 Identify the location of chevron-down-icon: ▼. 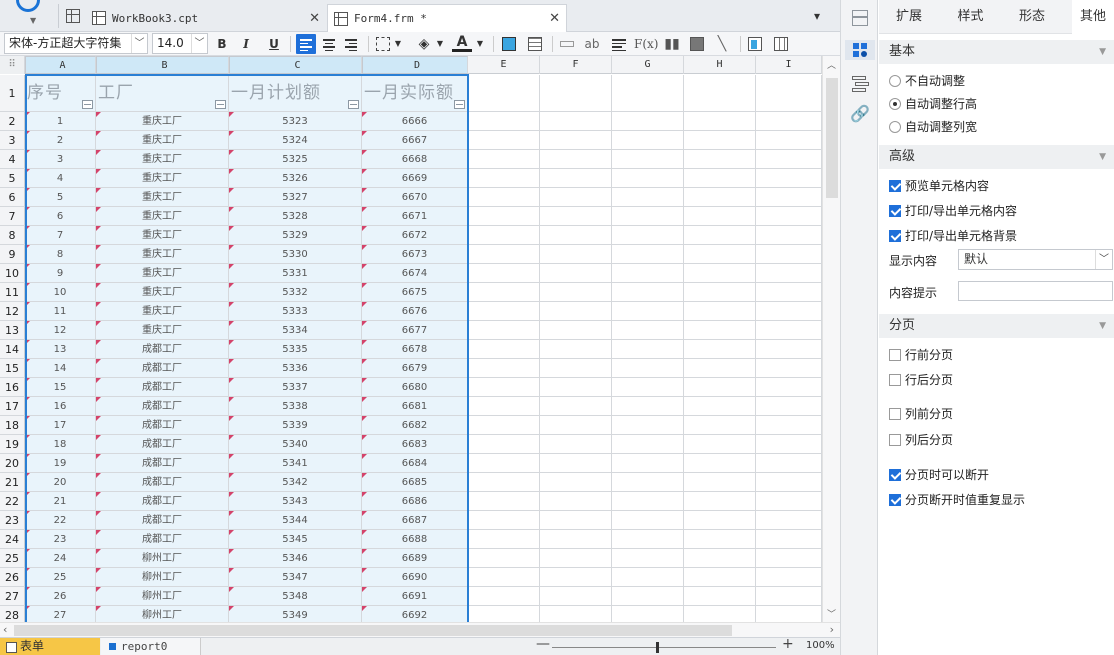
(398, 44).